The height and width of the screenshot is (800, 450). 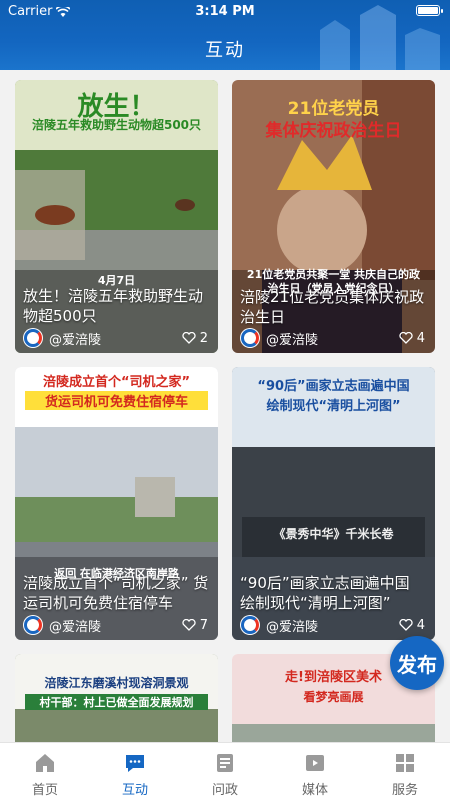 I want to click on card-headline: “90后”画家立志画遍中国, so click(x=333, y=386).